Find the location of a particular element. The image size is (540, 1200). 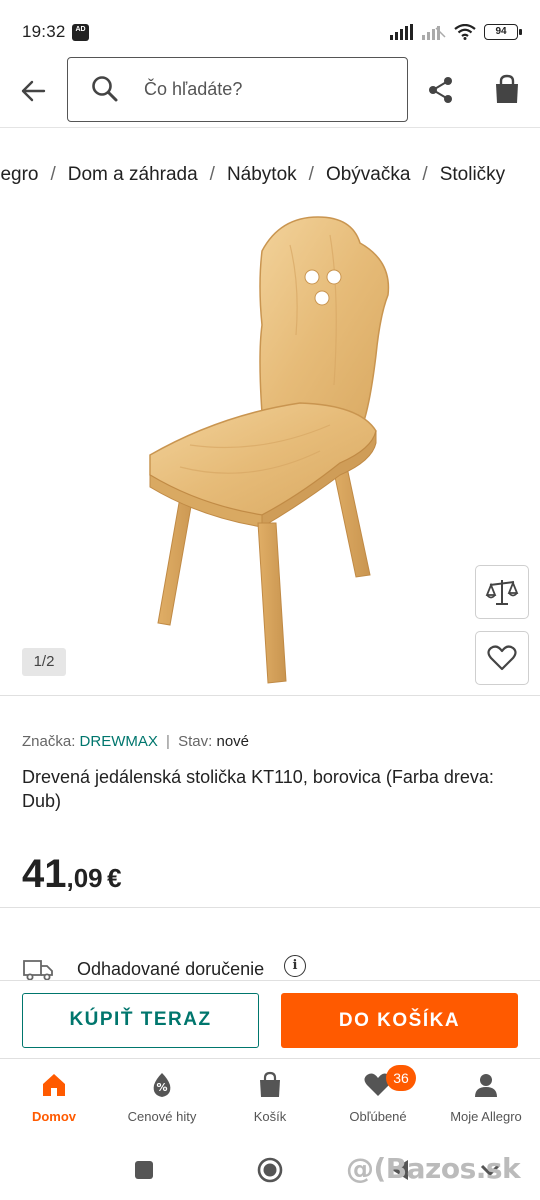

cart-icon is located at coordinates (270, 1084).